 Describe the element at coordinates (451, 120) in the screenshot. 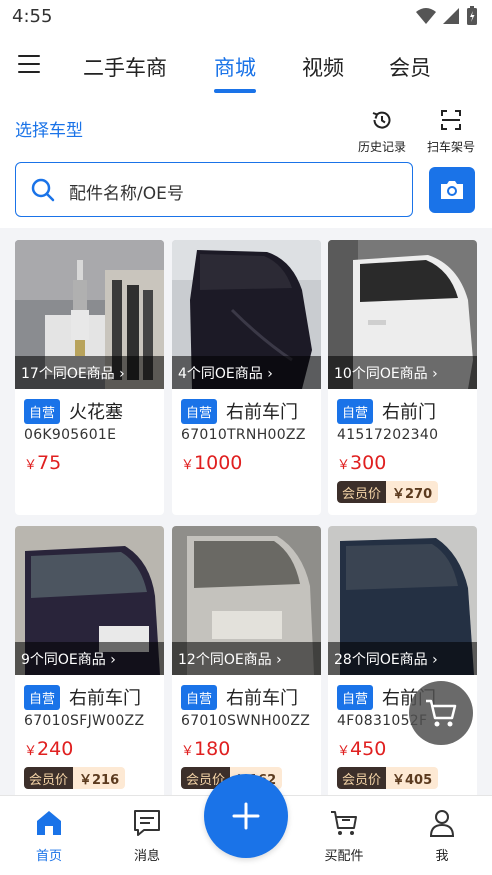

I see `scan-icon` at that location.